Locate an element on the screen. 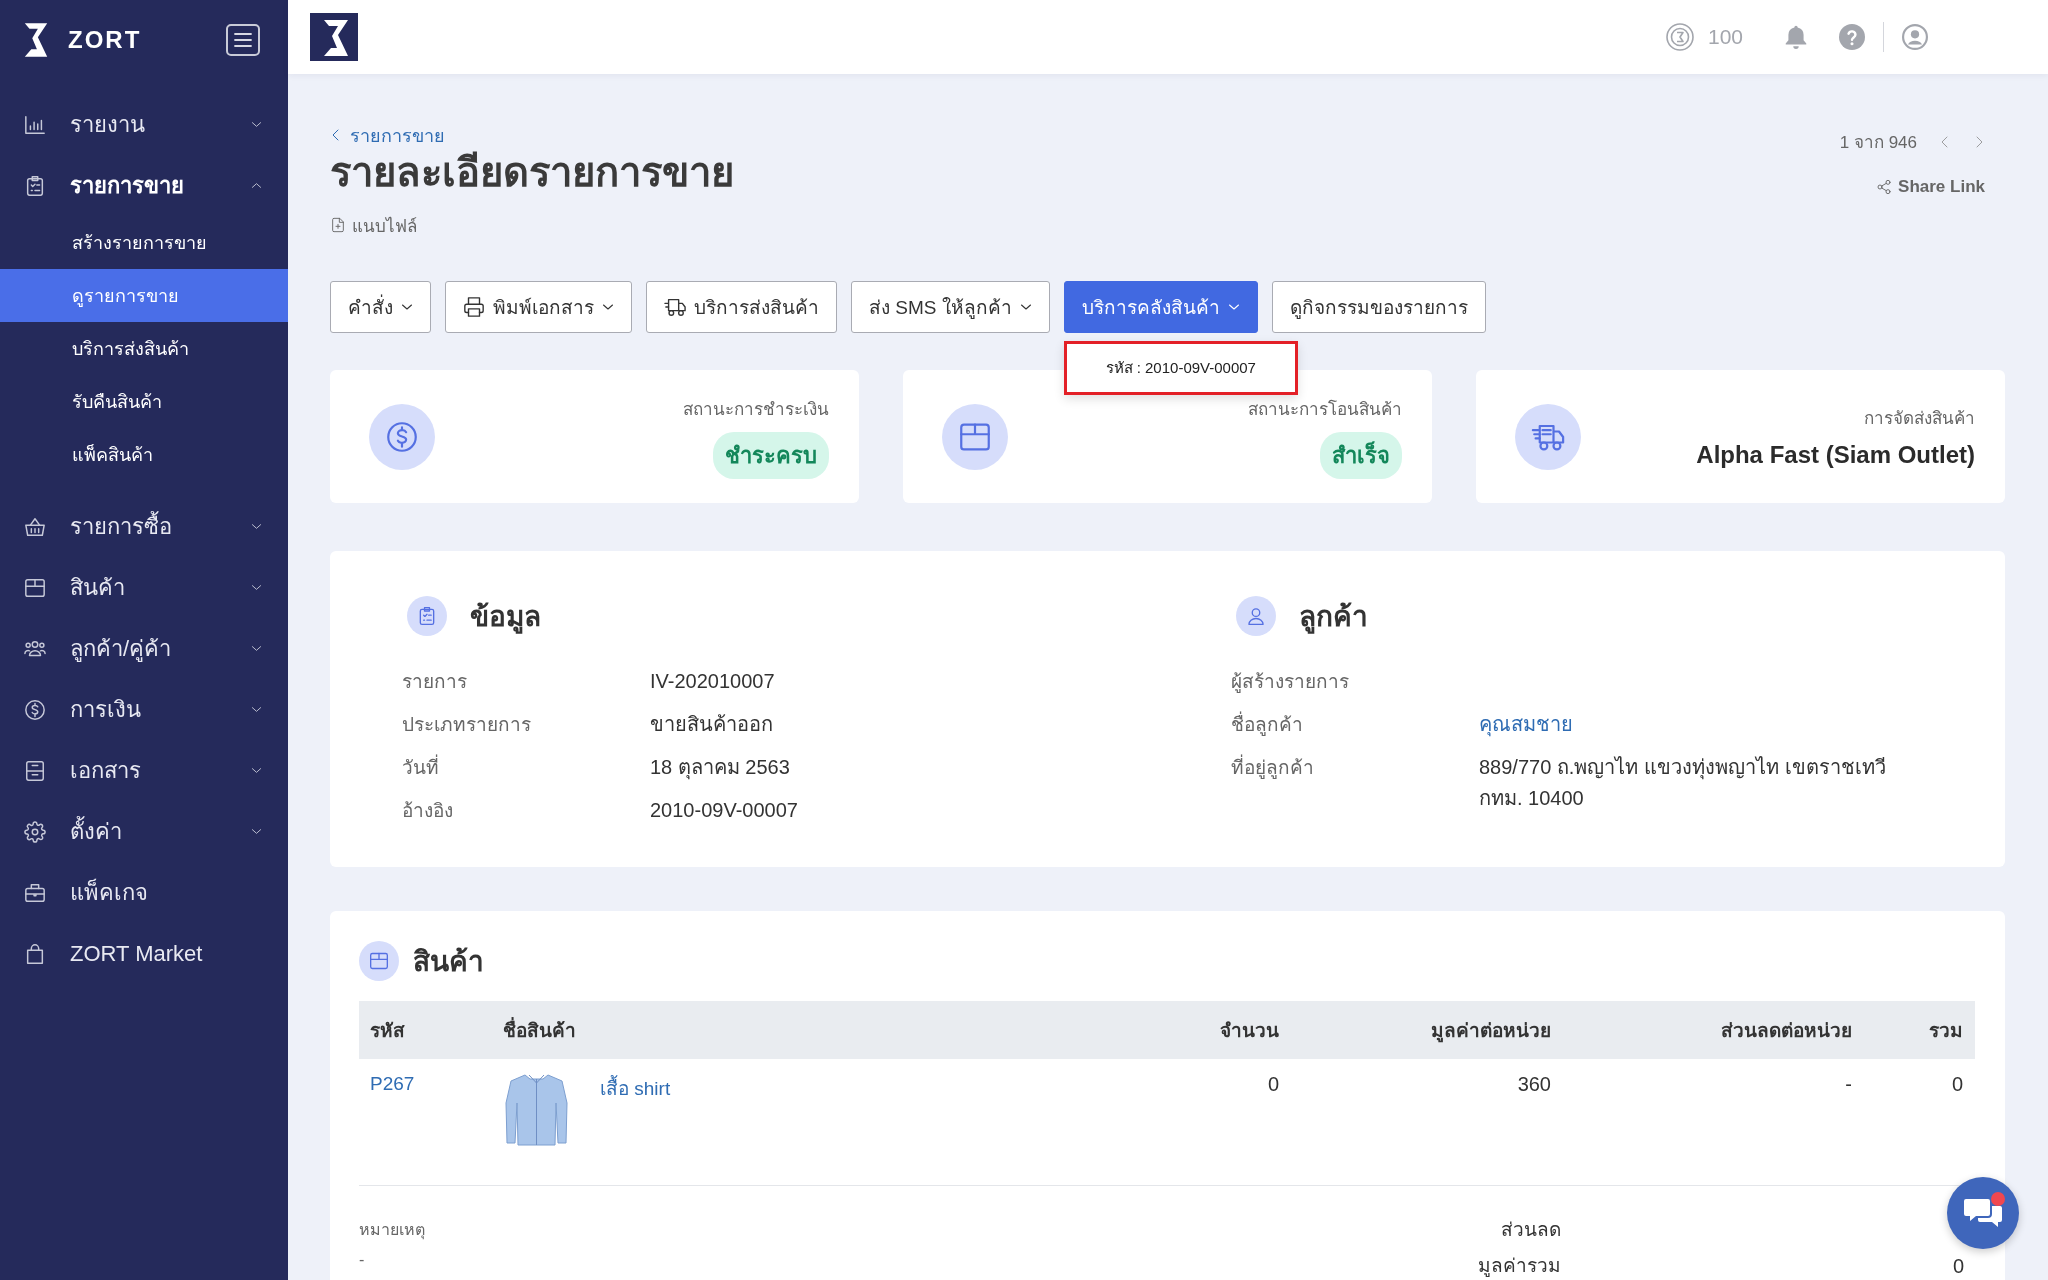  section-title: สินค้า is located at coordinates (448, 962).